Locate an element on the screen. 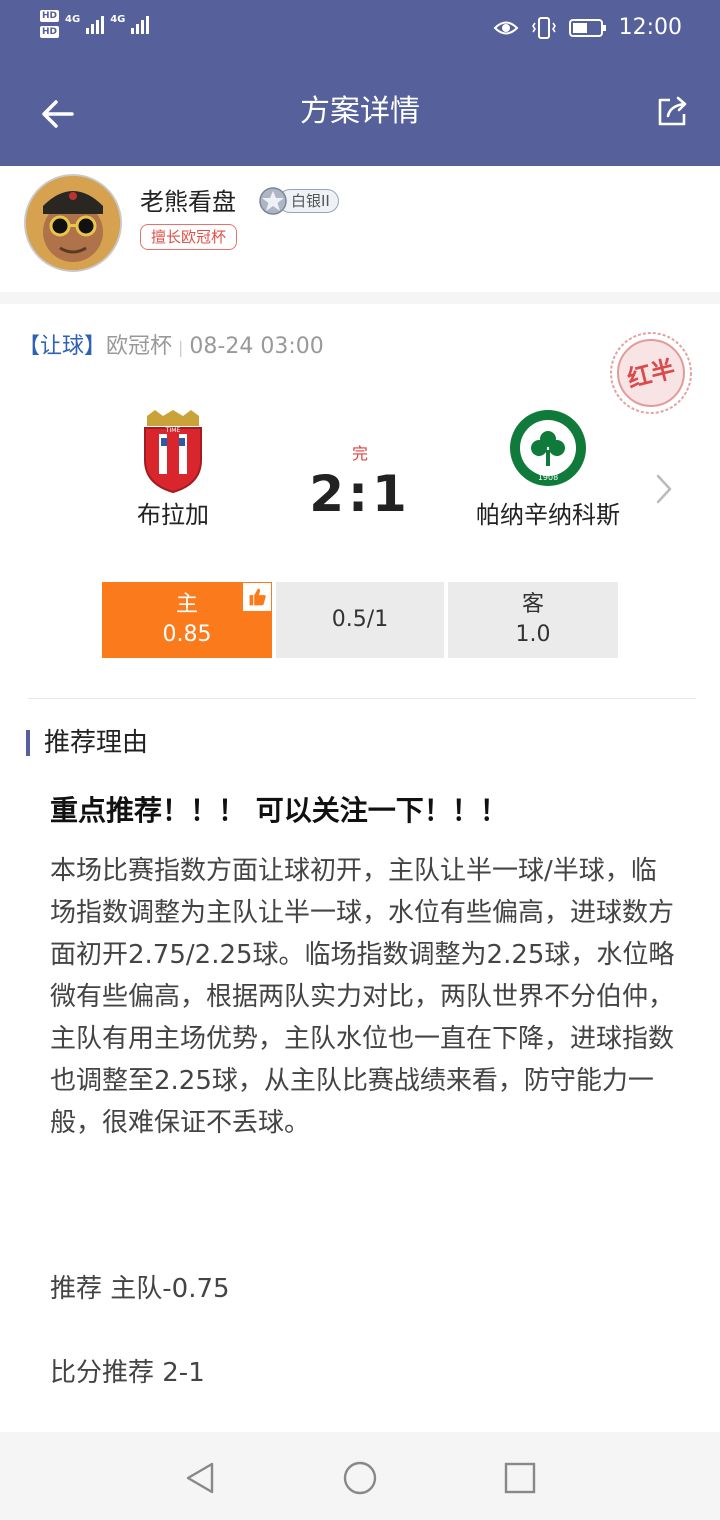 Image resolution: width=720 pixels, height=1520 pixels. avatar-image is located at coordinates (73, 223).